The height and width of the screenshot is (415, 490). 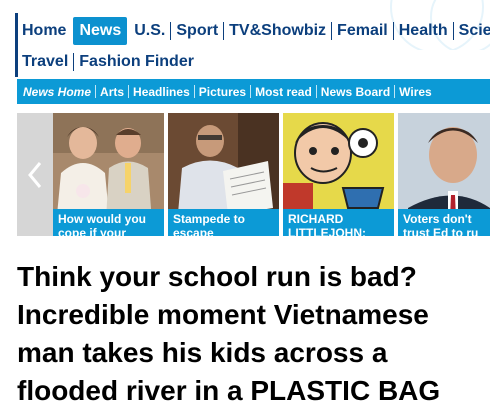 I want to click on carousel-card: Stampede to escape, so click(x=223, y=174).